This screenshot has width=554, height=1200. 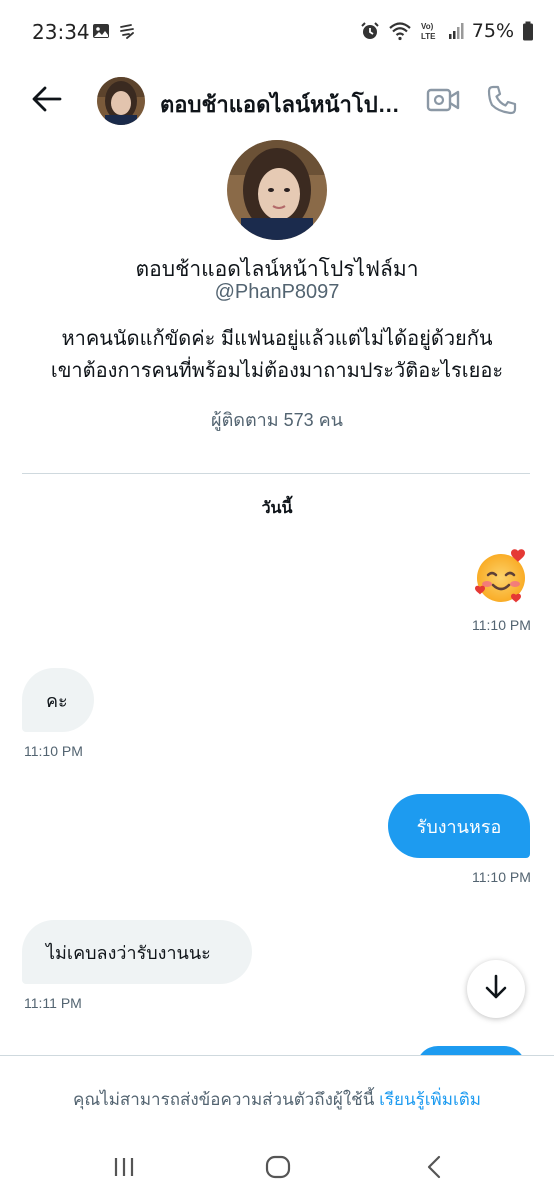 I want to click on message-incoming: ไม่เคบลงว่ารับงานนะ, so click(x=137, y=952).